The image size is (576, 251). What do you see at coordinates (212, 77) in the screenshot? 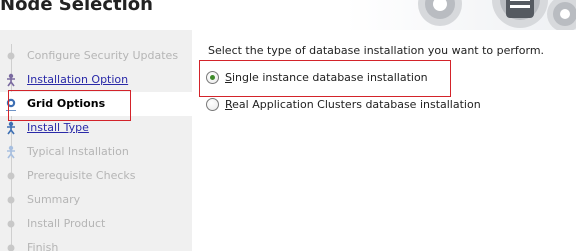
I see `radio-single-instance` at bounding box center [212, 77].